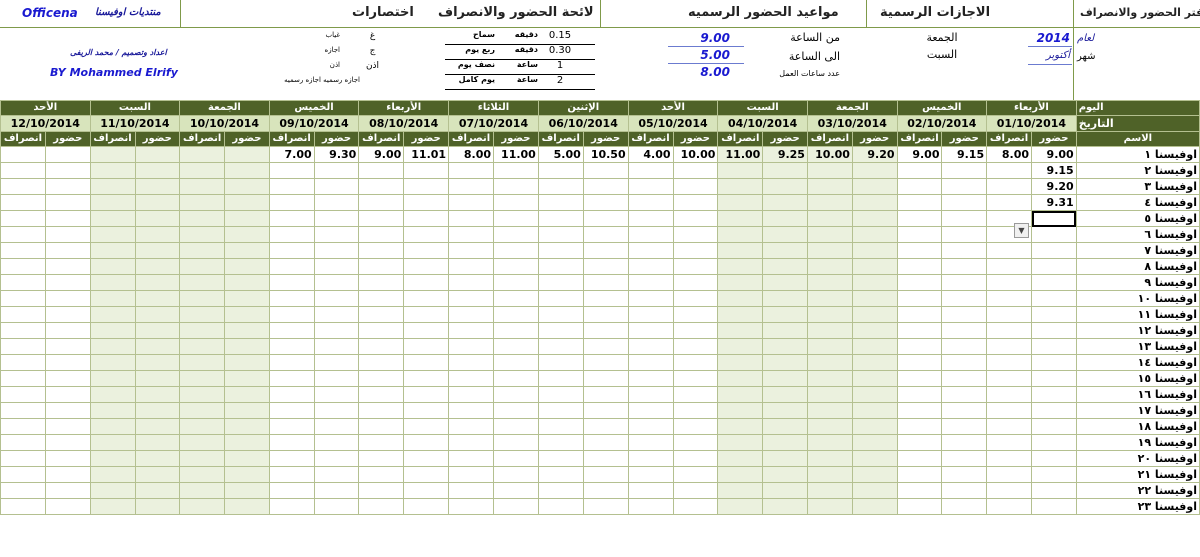 The width and height of the screenshot is (1200, 557). I want to click on date-cell: 06/10/2014, so click(583, 123).